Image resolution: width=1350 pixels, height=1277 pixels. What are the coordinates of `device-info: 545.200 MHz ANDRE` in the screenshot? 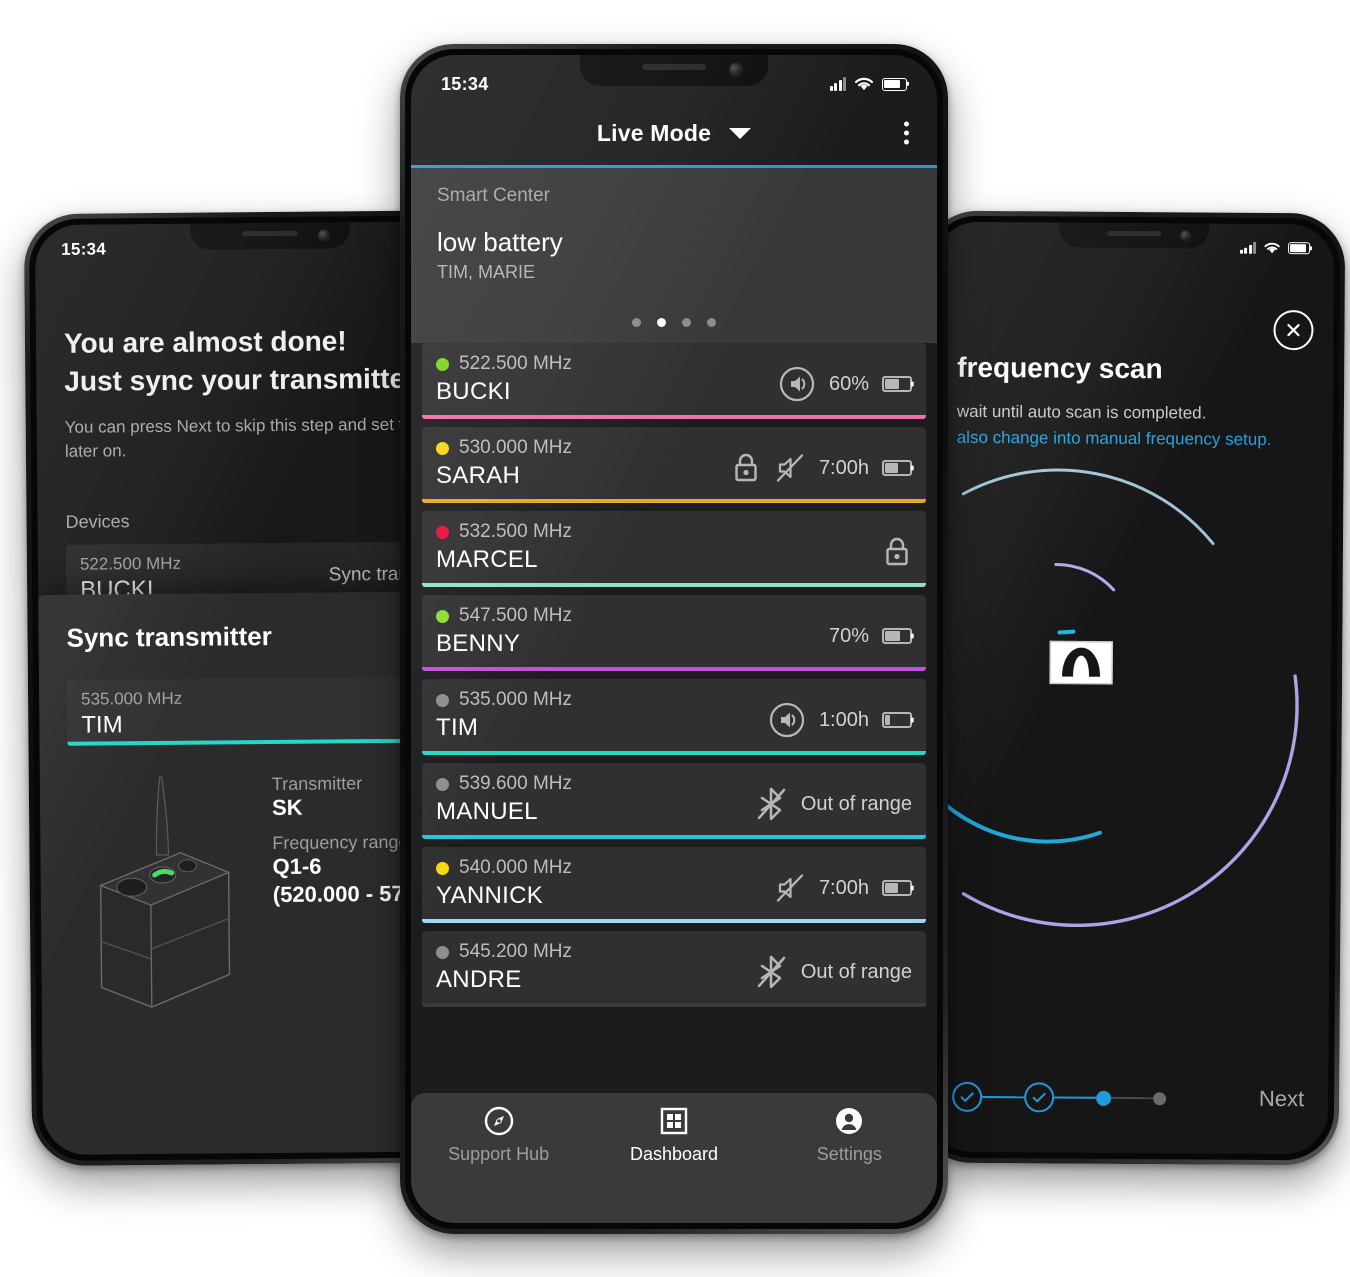 It's located at (595, 974).